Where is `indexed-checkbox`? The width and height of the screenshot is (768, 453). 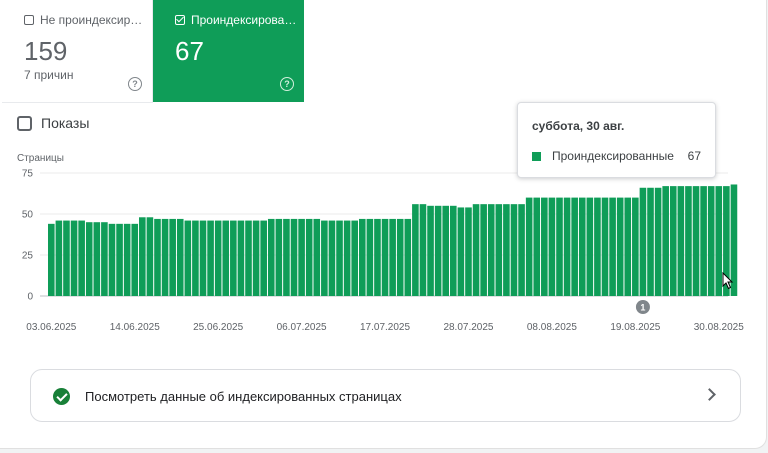
indexed-checkbox is located at coordinates (180, 20).